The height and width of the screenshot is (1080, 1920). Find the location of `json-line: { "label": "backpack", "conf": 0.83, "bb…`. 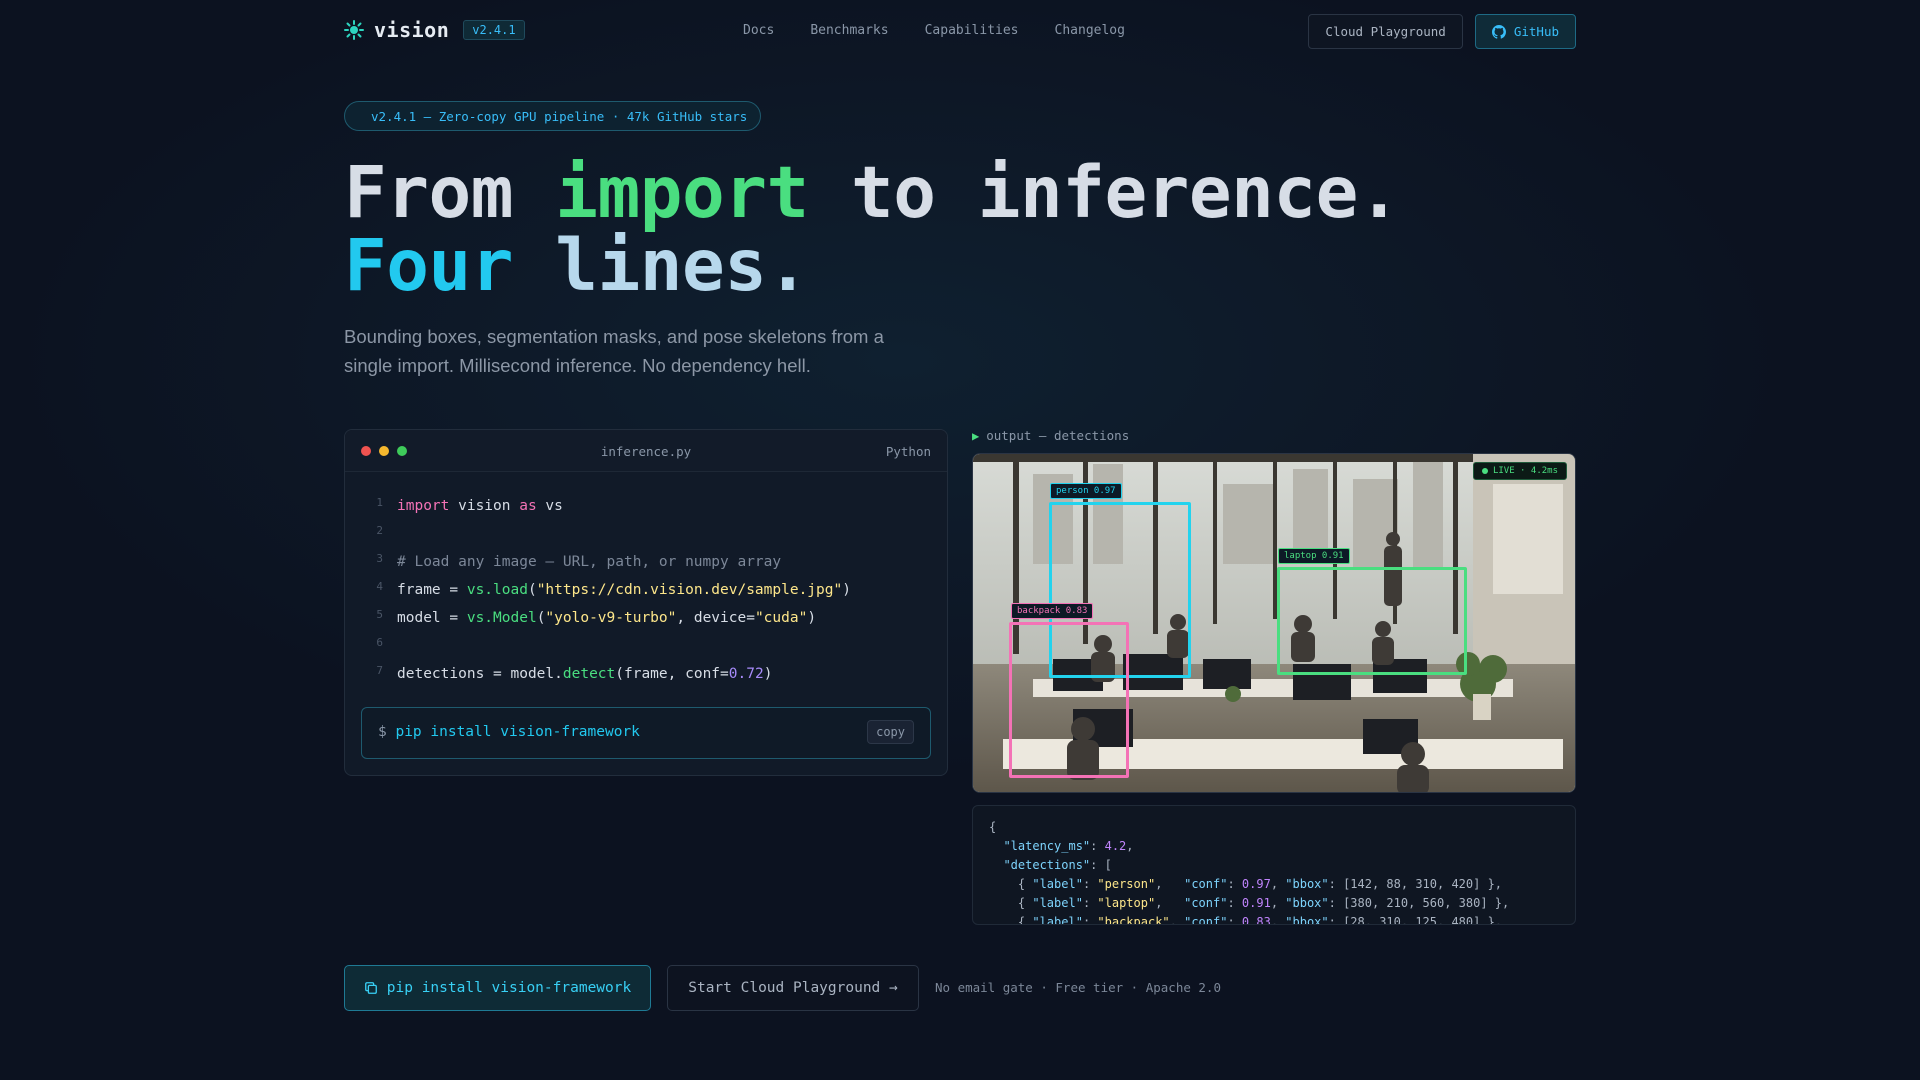

json-line: { "label": "backpack", "conf": 0.83, "bb… is located at coordinates (1274, 919).